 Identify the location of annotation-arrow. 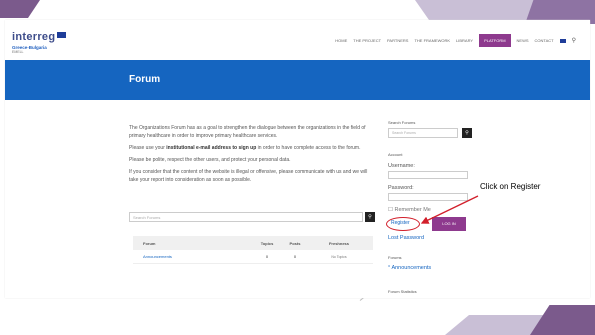
(449, 209).